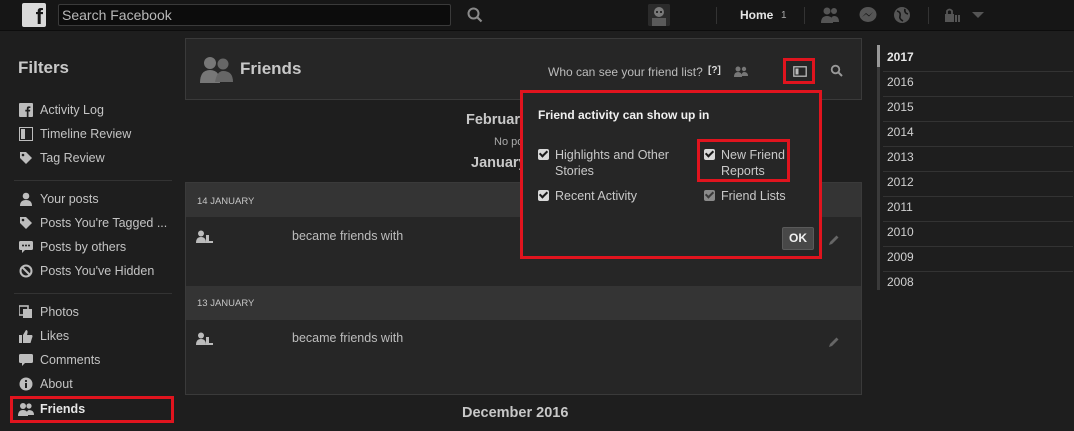  I want to click on friend-requests-icon, so click(830, 15).